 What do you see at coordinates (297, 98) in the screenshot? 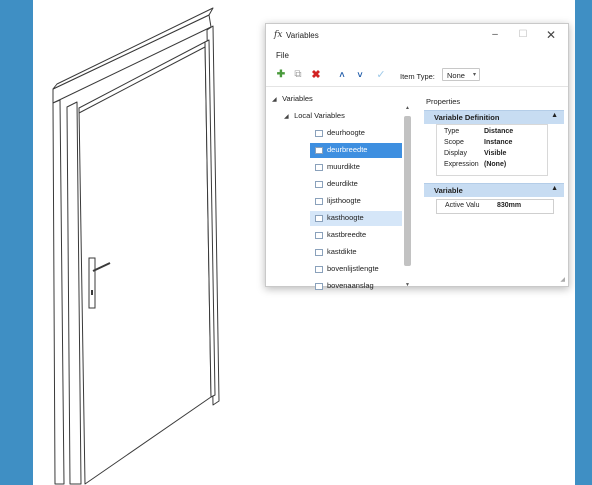
I see `tree-root-label: Variables` at bounding box center [297, 98].